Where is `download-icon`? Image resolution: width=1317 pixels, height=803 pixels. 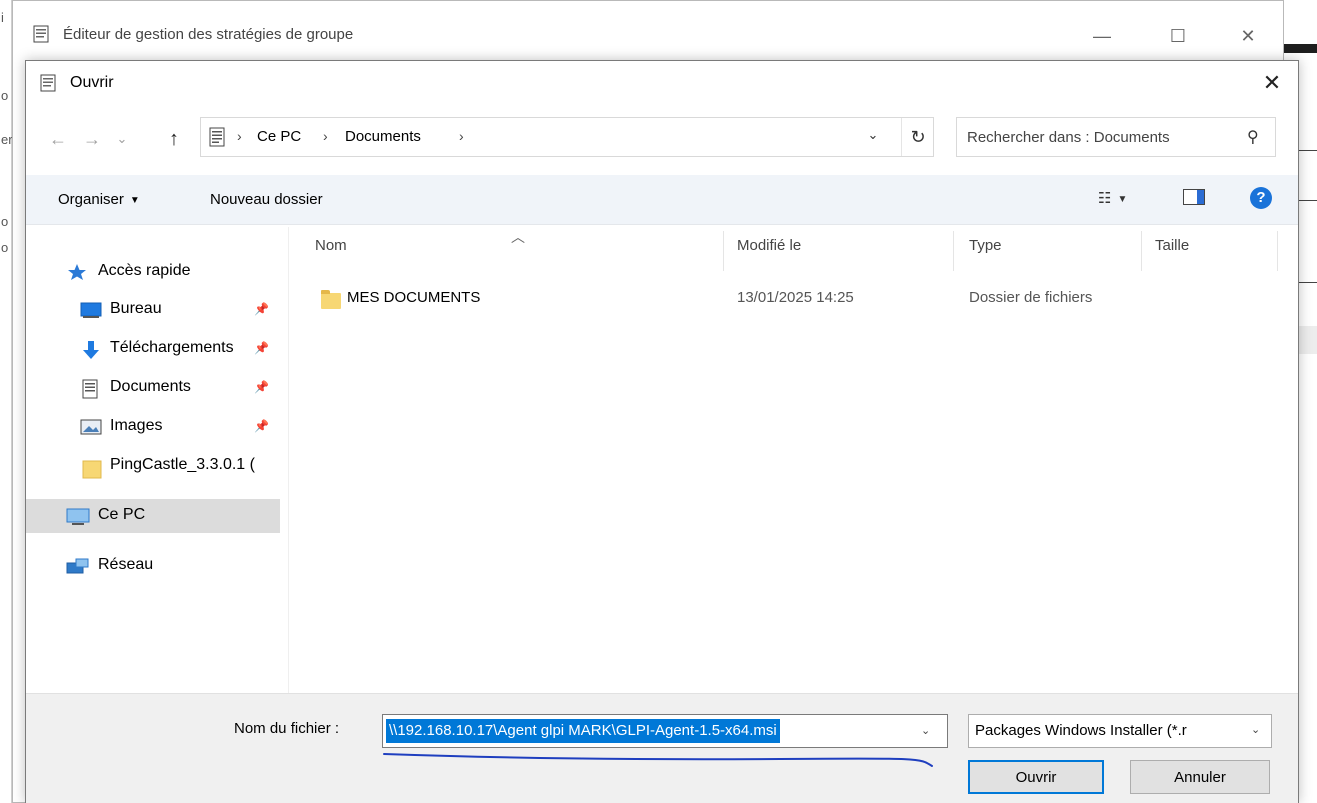
download-icon is located at coordinates (91, 352).